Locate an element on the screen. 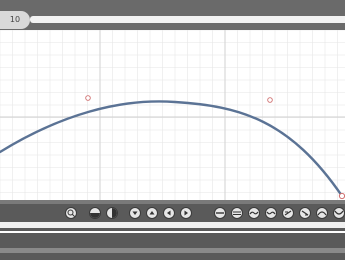  triangle-down-icon is located at coordinates (135, 213).